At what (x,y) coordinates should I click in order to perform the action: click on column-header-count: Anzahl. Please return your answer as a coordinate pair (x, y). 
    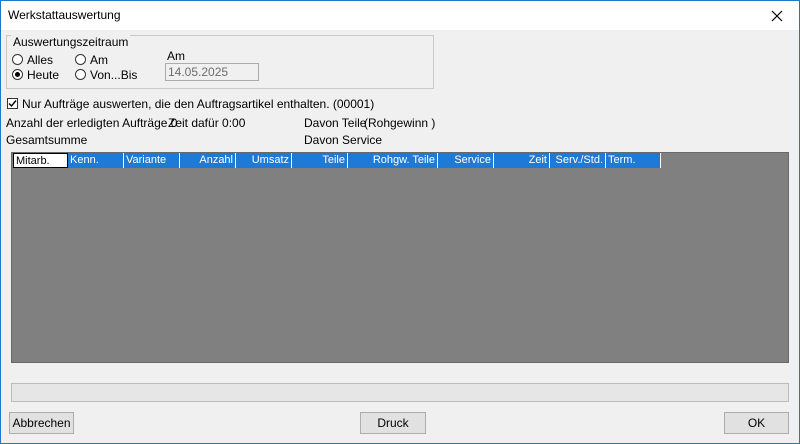
    Looking at the image, I should click on (208, 160).